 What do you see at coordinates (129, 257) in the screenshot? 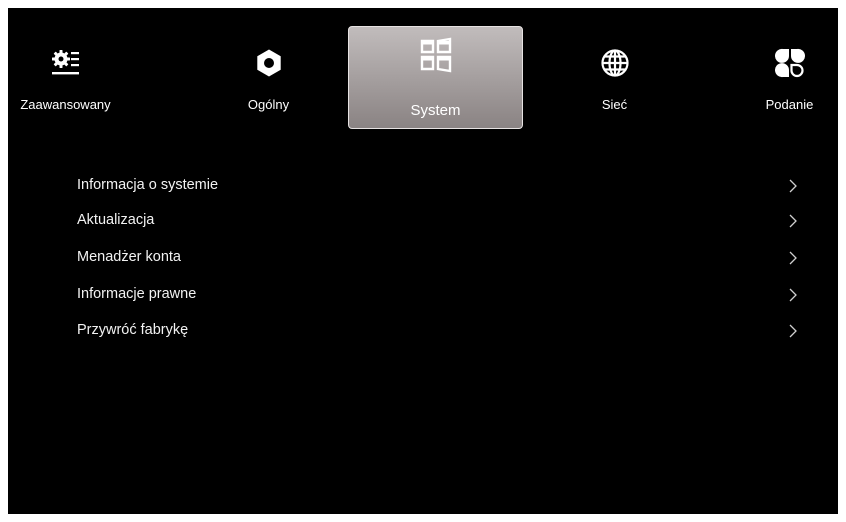
I see `menu-item-label: Menadżer konta` at bounding box center [129, 257].